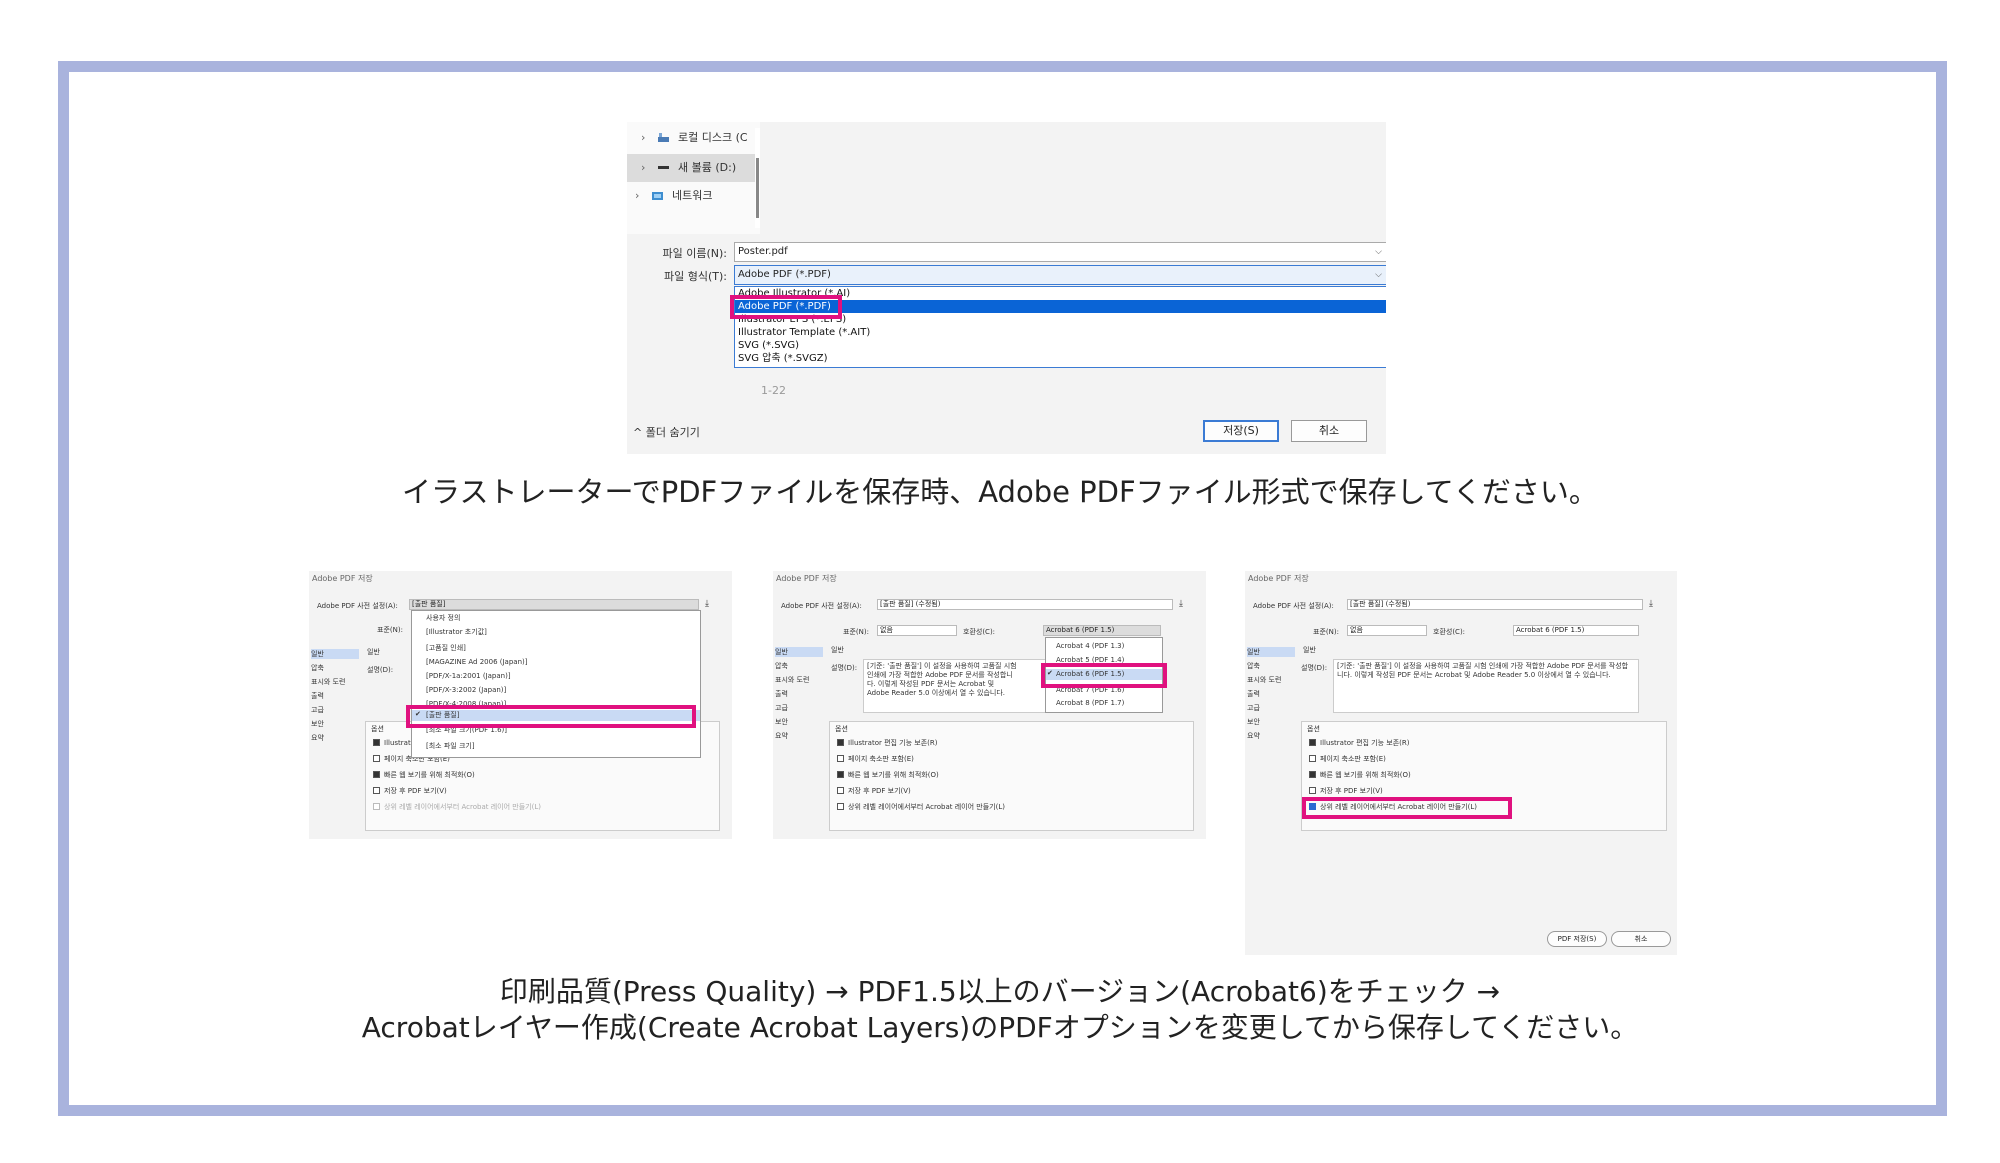 The height and width of the screenshot is (1163, 2000). I want to click on filetype-option: Illustrator Template (*.AIT), so click(1060, 332).